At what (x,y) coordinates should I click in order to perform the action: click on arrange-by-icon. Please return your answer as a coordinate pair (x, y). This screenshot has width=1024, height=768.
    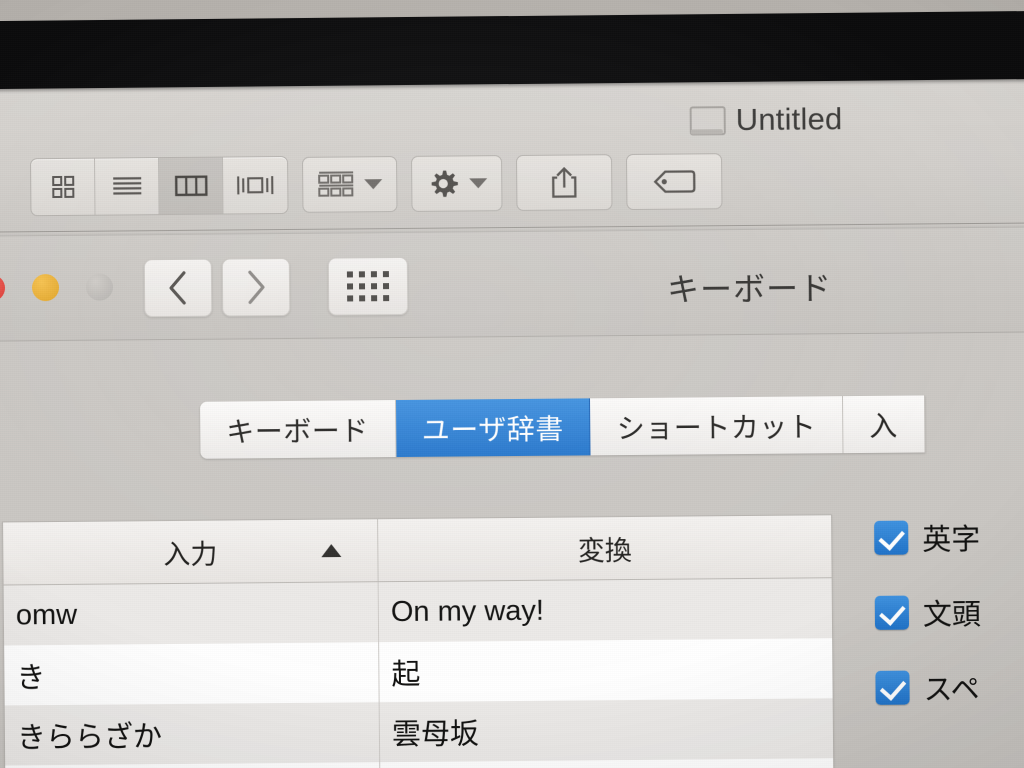
    Looking at the image, I should click on (336, 184).